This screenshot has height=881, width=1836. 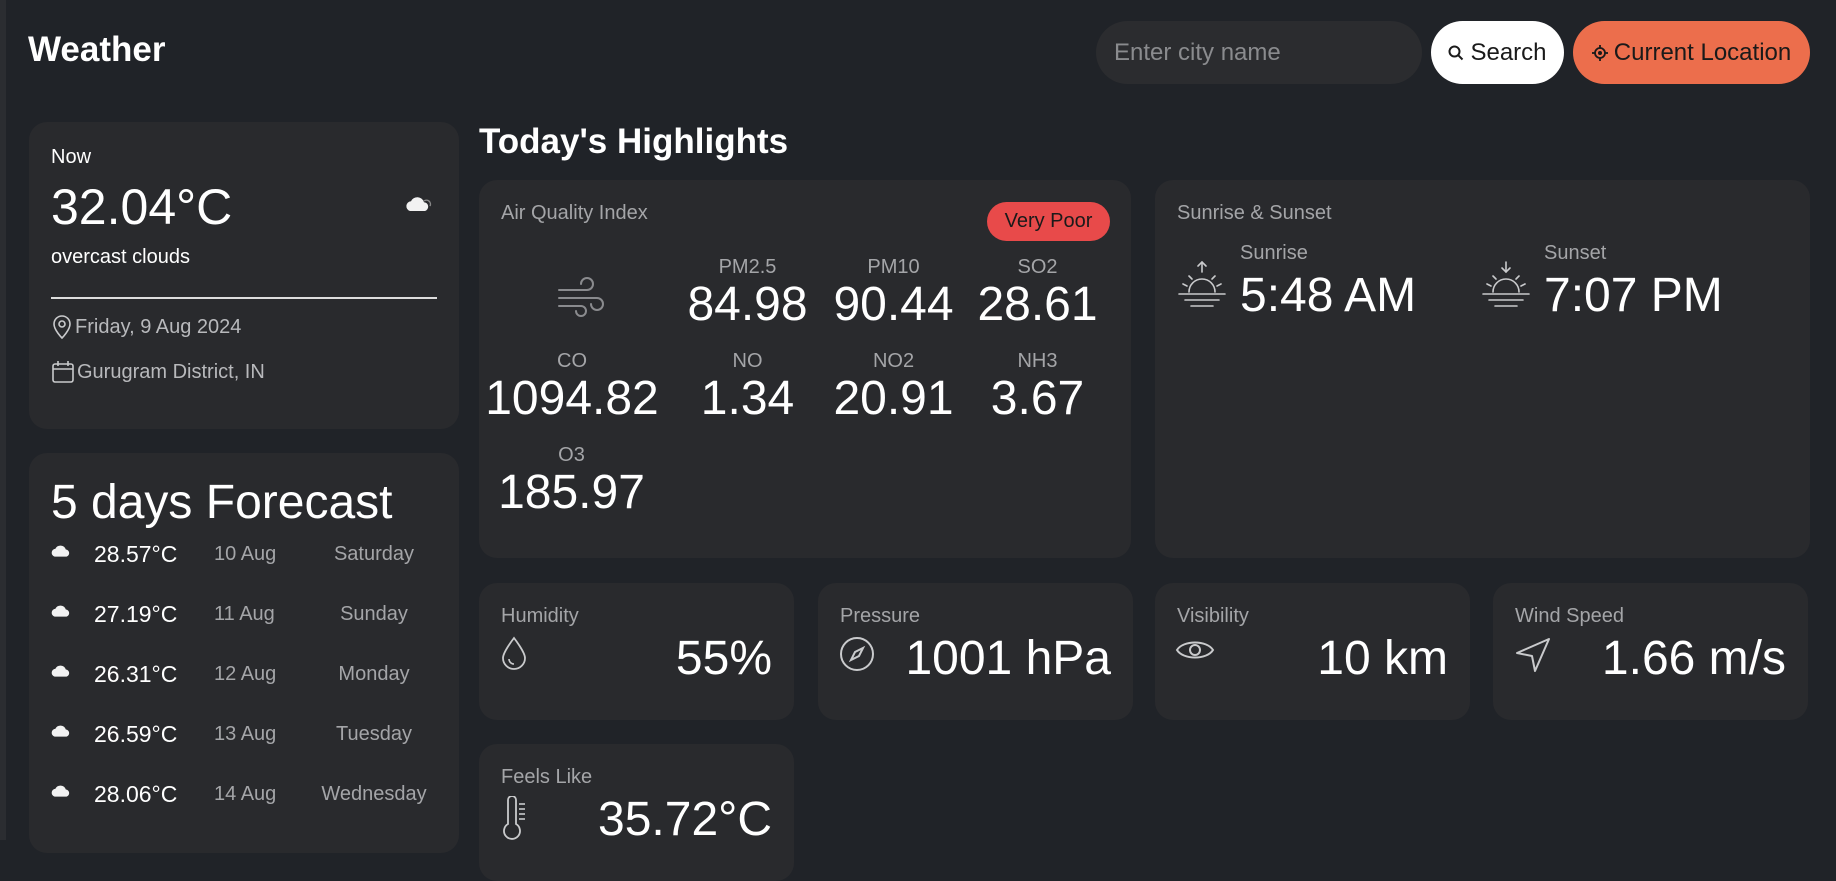 I want to click on aqi-item-value: 90.44, so click(x=893, y=304).